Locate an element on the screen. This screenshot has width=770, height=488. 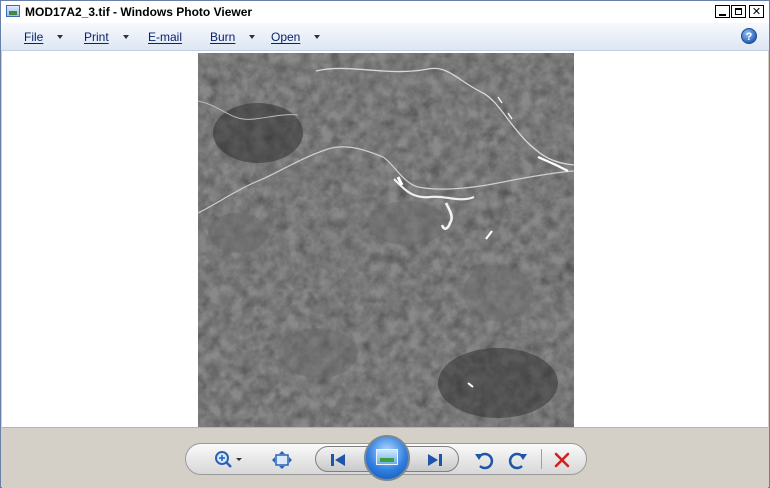
minimize-icon is located at coordinates (722, 15).